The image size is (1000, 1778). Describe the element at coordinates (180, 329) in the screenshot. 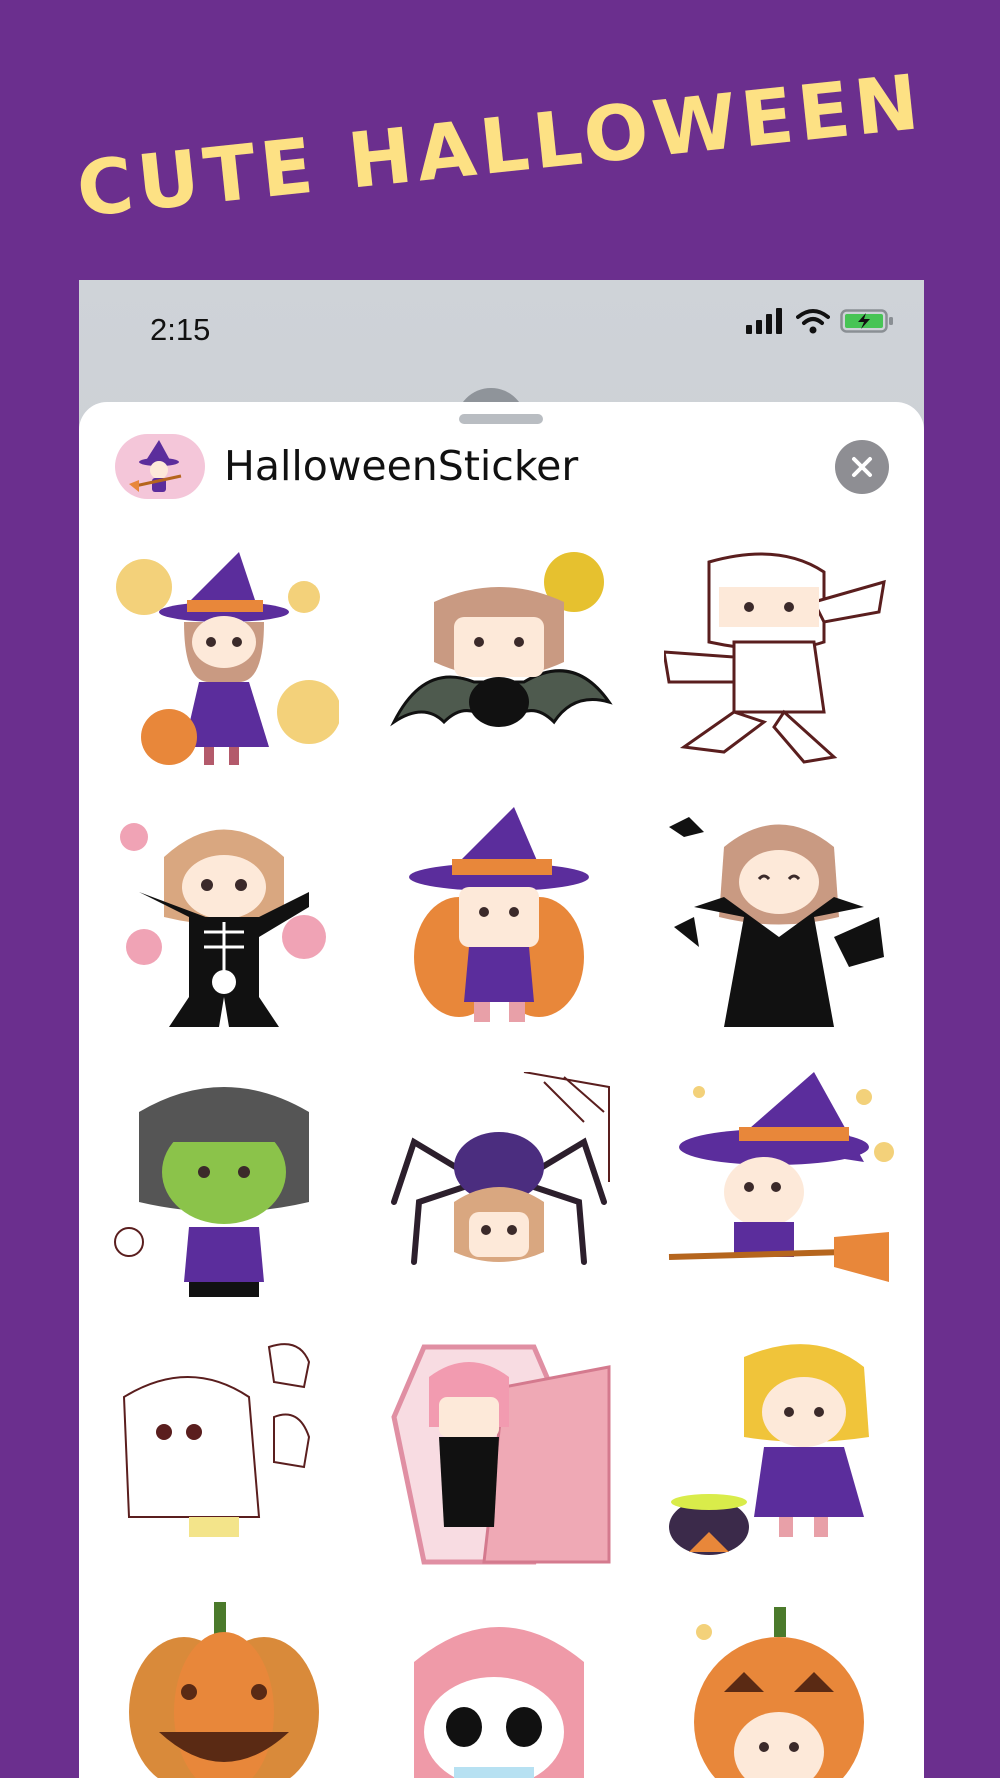

I see `status-time: 2:15` at that location.